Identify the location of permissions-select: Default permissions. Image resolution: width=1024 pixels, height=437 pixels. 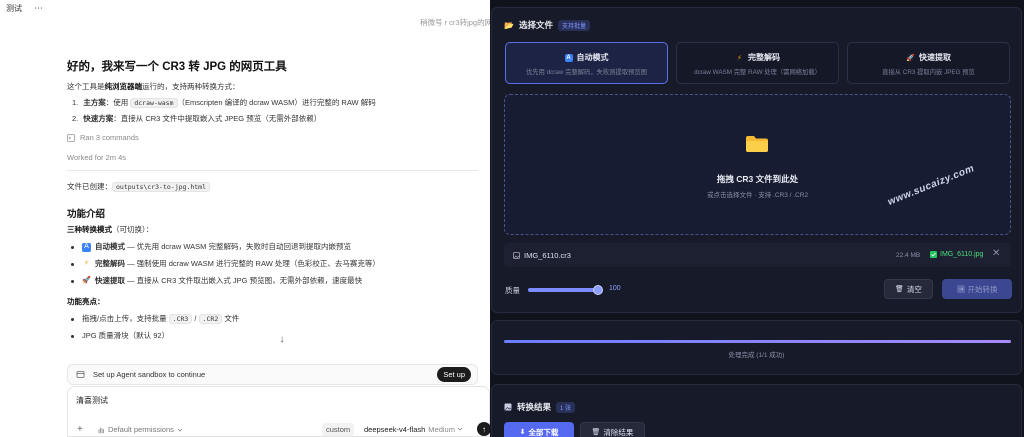
(140, 429).